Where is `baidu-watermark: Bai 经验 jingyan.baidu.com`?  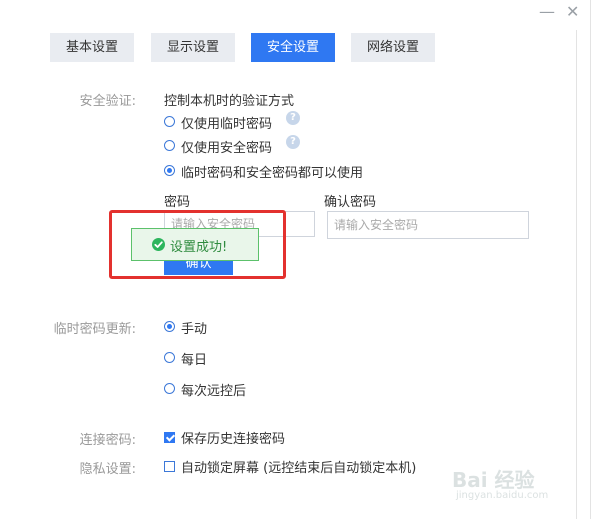 baidu-watermark: Bai 经验 jingyan.baidu.com is located at coordinates (514, 488).